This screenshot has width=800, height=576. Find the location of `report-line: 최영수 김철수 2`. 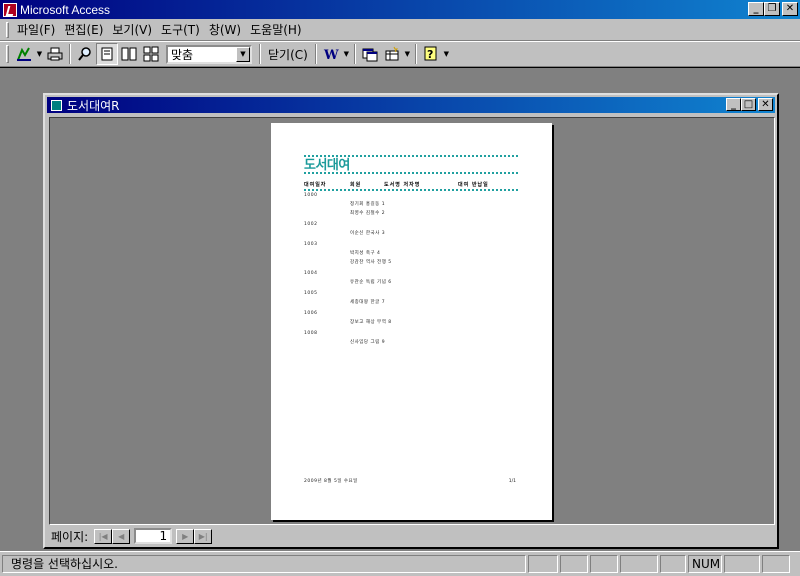

report-line: 최영수 김철수 2 is located at coordinates (368, 213).